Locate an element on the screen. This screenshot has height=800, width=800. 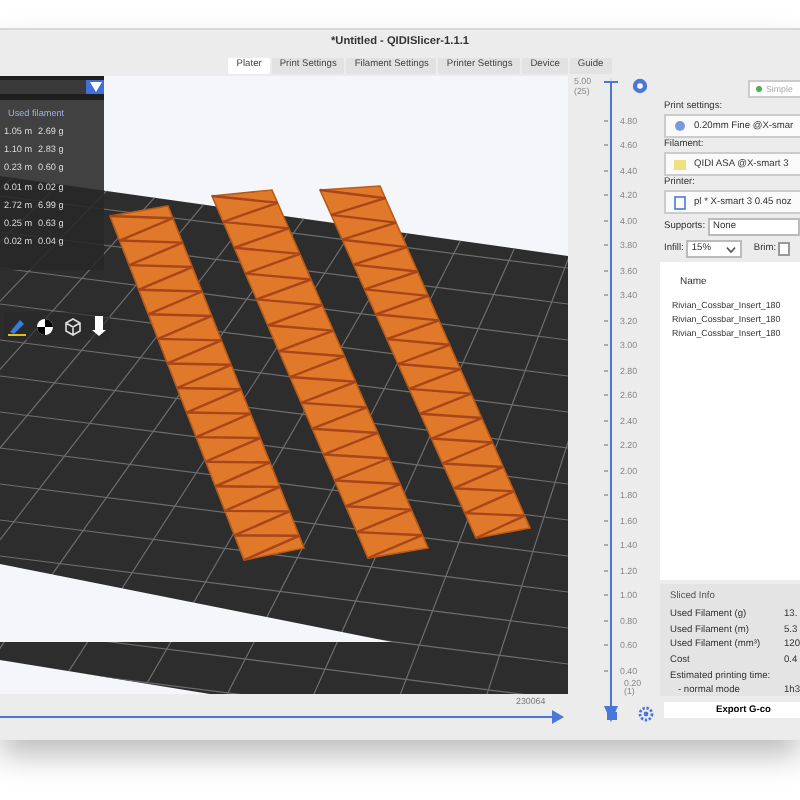
slider-thumb-icon is located at coordinates (640, 86).